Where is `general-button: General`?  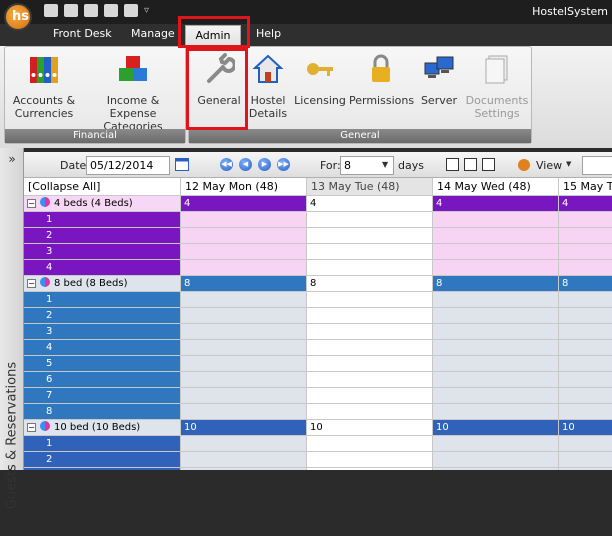
general-button: General is located at coordinates (219, 80).